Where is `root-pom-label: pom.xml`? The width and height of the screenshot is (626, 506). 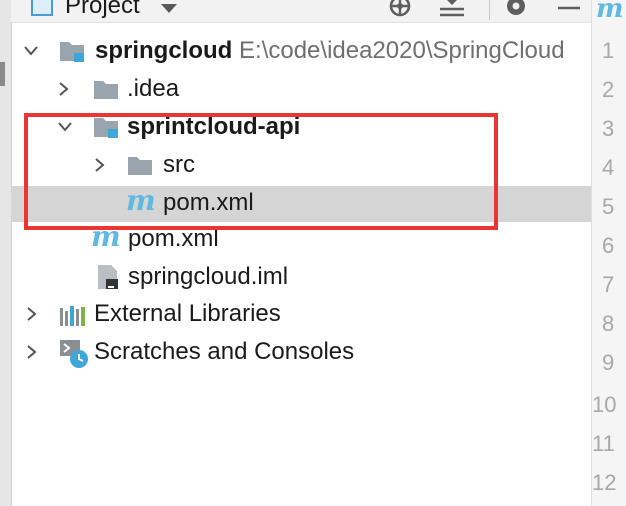
root-pom-label: pom.xml is located at coordinates (173, 239).